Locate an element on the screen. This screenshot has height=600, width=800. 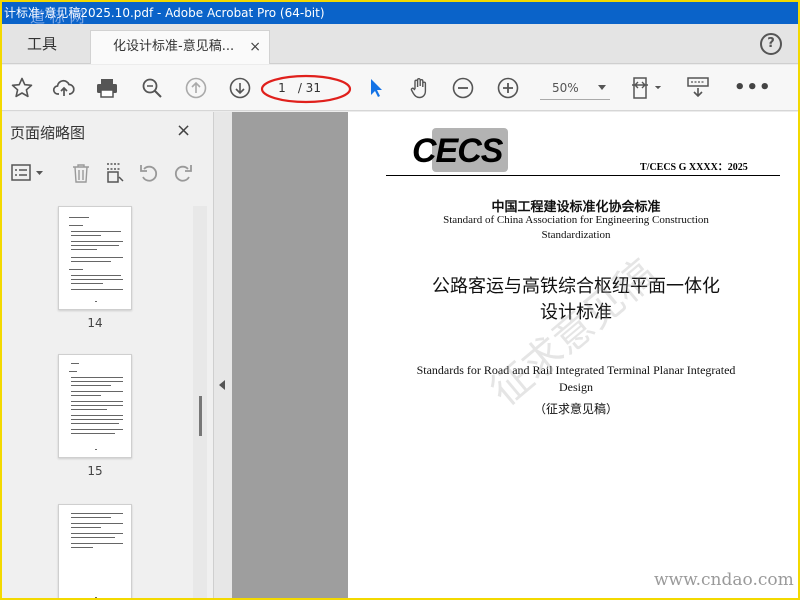
scan-icon is located at coordinates (698, 88).